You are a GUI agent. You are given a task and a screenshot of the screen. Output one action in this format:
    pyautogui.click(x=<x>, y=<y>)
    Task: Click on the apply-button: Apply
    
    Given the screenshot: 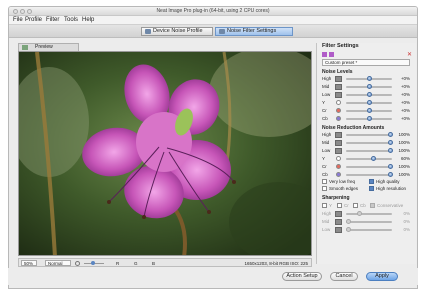 What is the action you would take?
    pyautogui.click(x=382, y=276)
    